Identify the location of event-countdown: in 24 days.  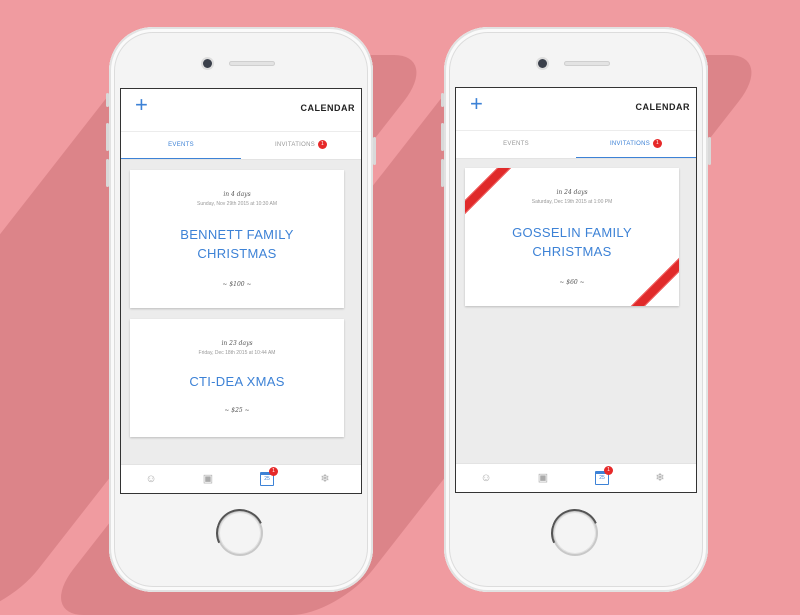
(572, 192).